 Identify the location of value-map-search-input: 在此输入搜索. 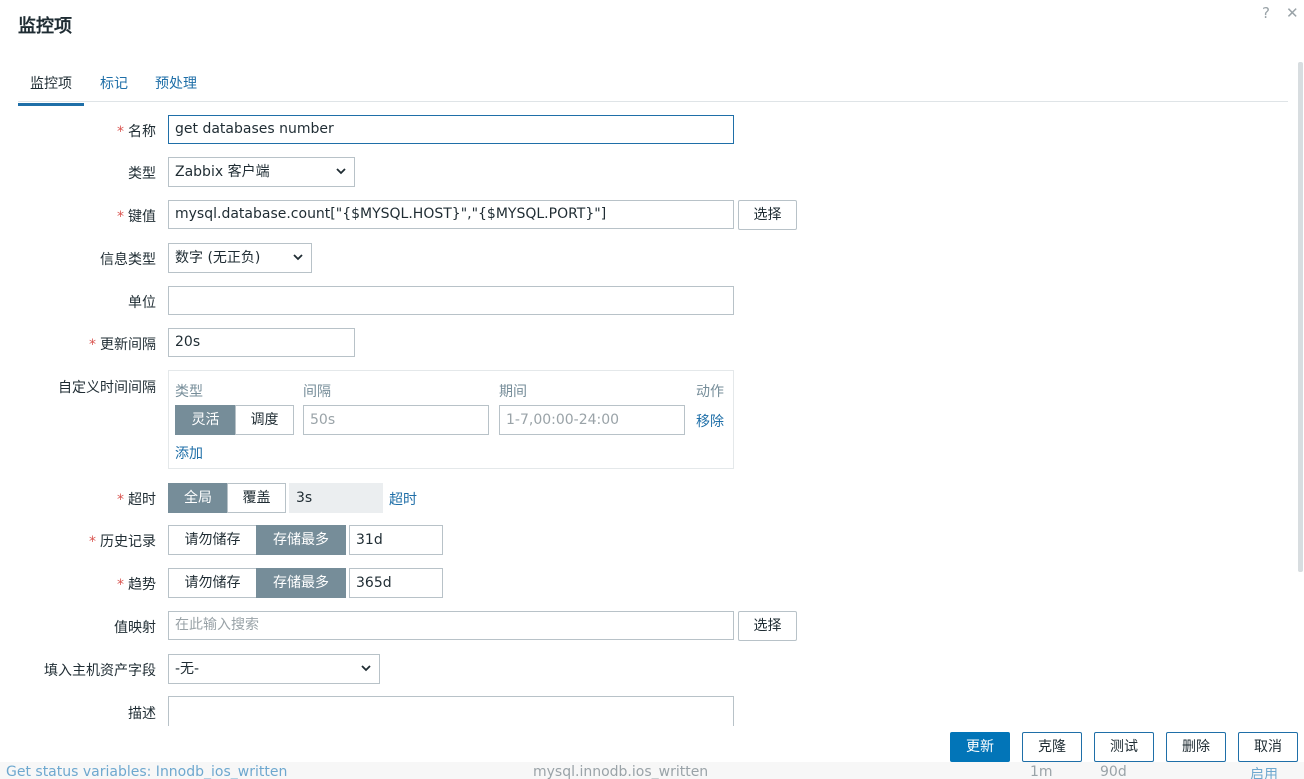
(451, 625).